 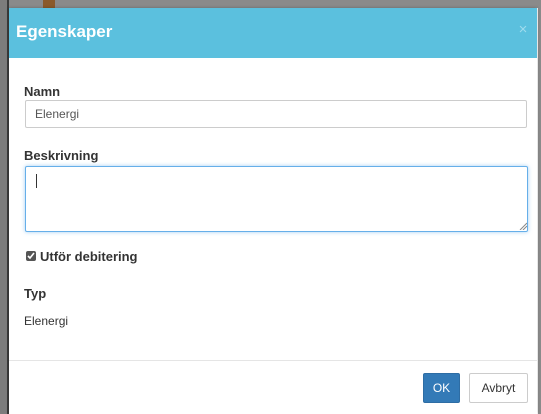 I want to click on billing-label: Utför debitering, so click(x=89, y=256).